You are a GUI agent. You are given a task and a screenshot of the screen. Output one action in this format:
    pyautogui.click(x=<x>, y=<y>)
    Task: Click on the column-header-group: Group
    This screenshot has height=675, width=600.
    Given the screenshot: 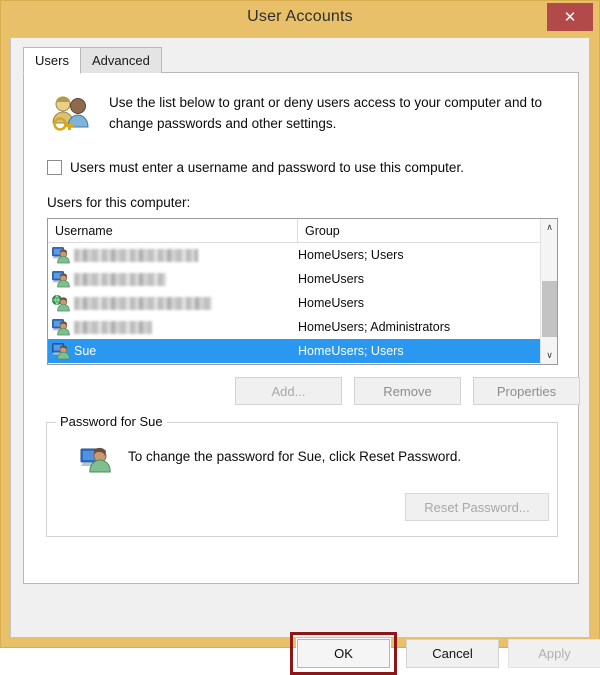 What is the action you would take?
    pyautogui.click(x=419, y=230)
    